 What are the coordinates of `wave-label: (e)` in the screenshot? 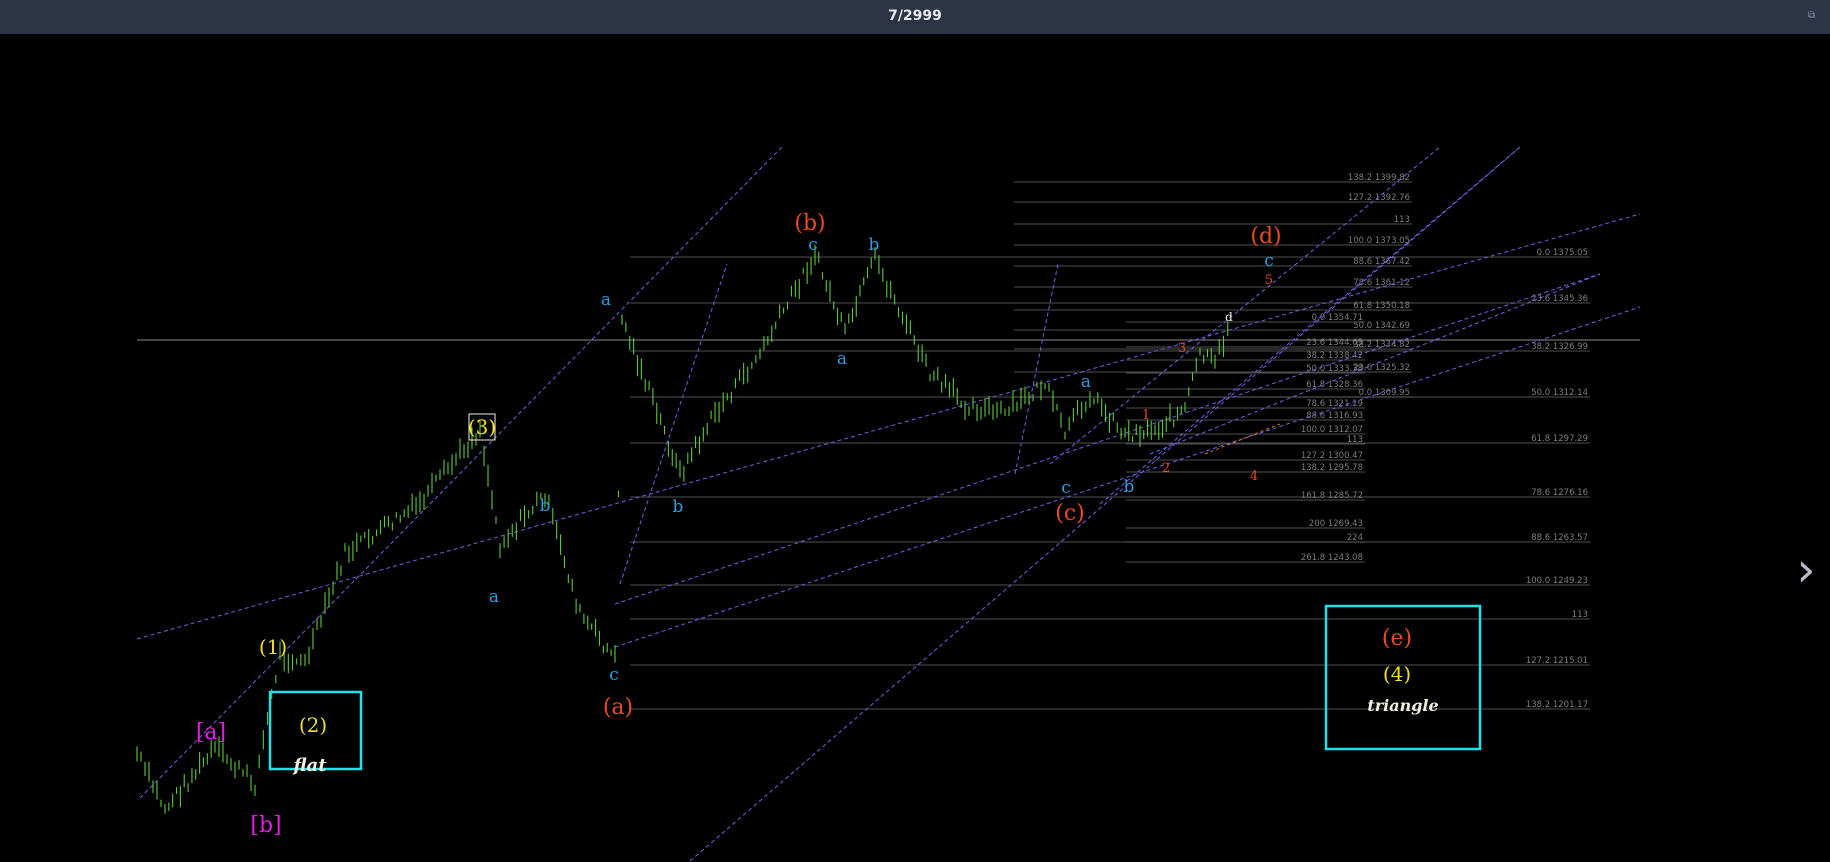 It's located at (1397, 638).